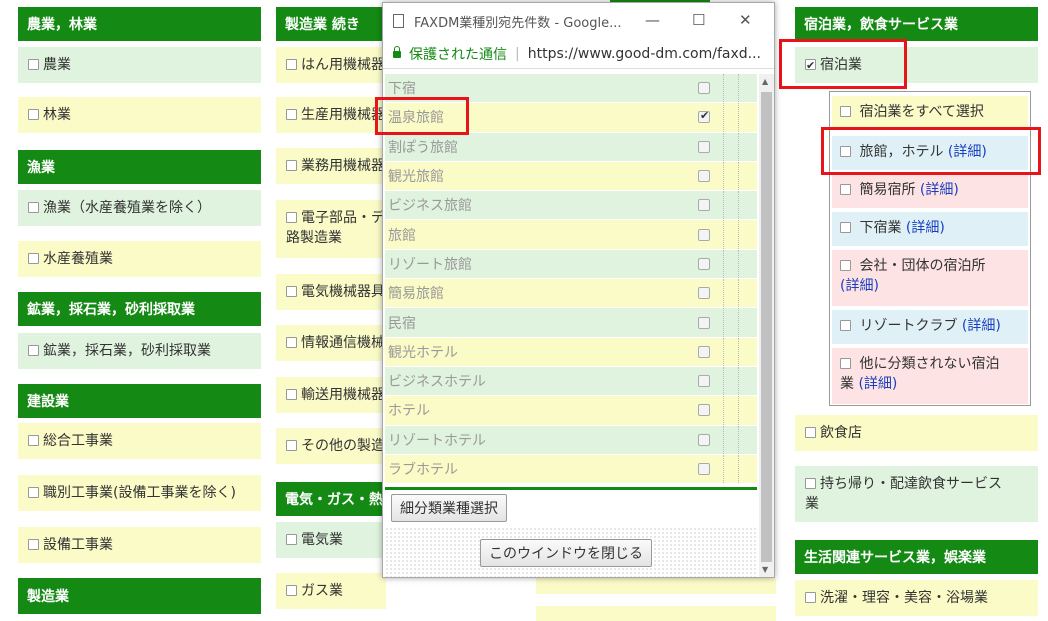 Image resolution: width=1048 pixels, height=621 pixels. What do you see at coordinates (331, 292) in the screenshot?
I see `checkbox-electrical-machinery: 電気機械器具` at bounding box center [331, 292].